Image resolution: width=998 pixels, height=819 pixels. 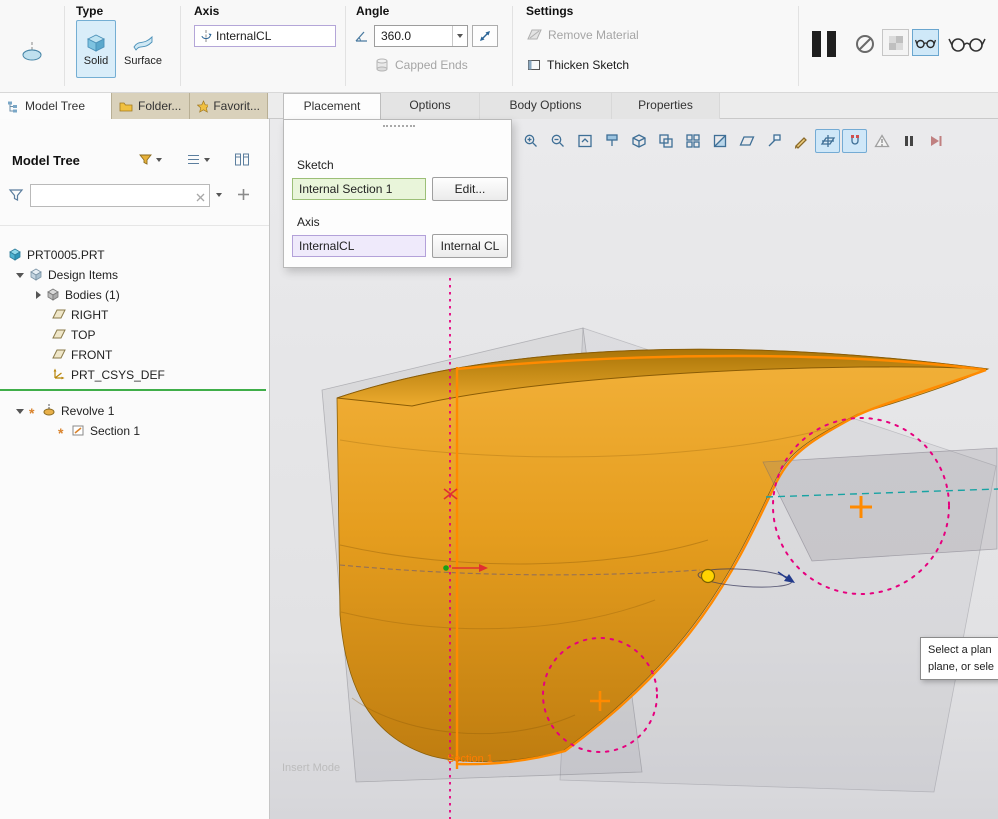 I want to click on section-start-point, so click(x=446, y=568).